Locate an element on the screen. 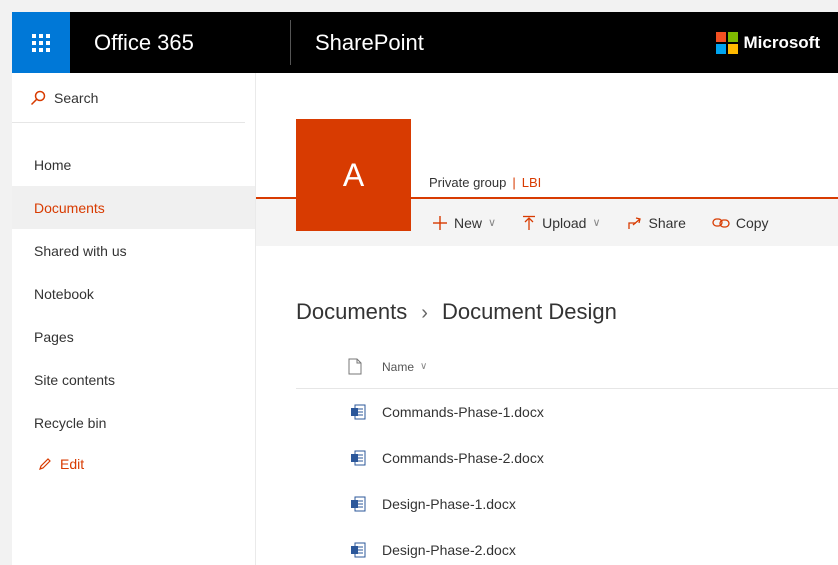 This screenshot has height=565, width=838. microsoft-logo: Microsoft is located at coordinates (776, 42).